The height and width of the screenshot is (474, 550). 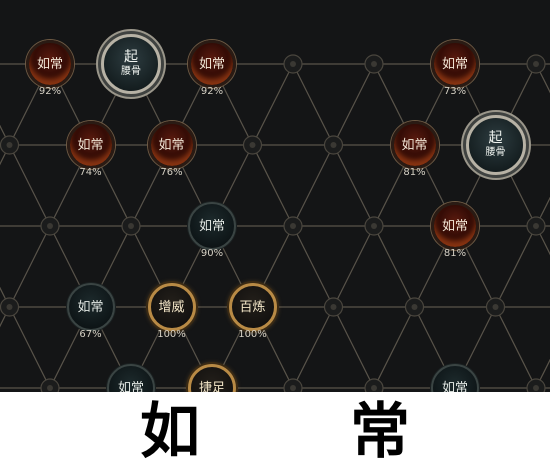 What do you see at coordinates (90, 172) in the screenshot?
I see `node-percent: 74%` at bounding box center [90, 172].